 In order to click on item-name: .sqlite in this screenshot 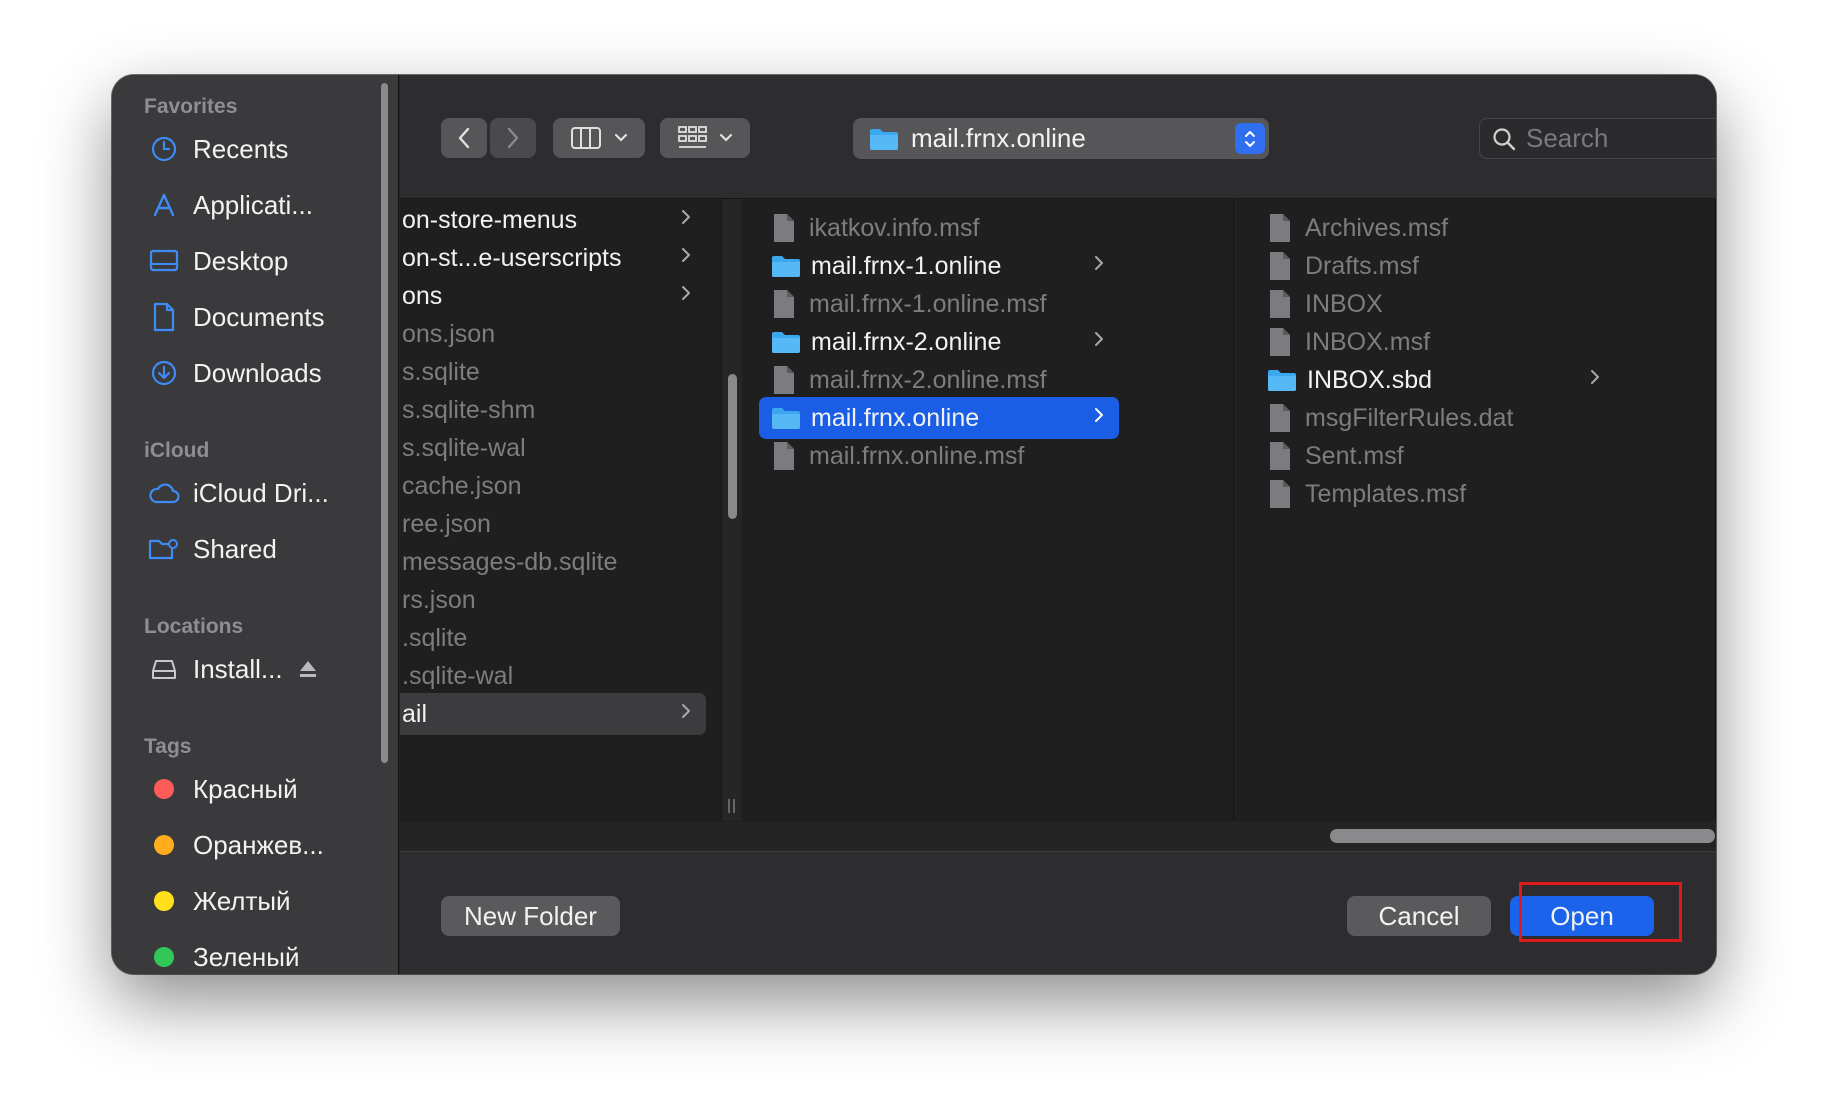, I will do `click(435, 637)`.